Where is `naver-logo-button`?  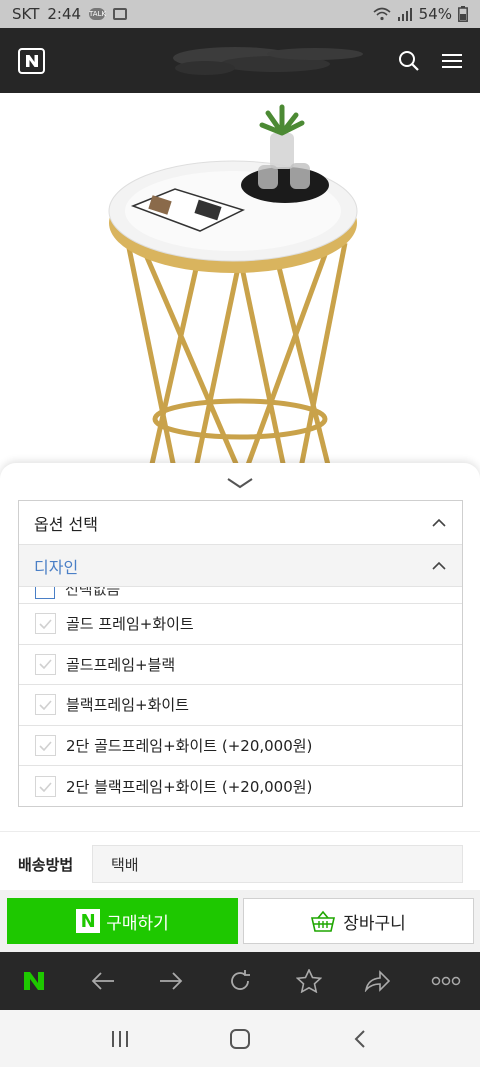
naver-logo-button is located at coordinates (31, 60).